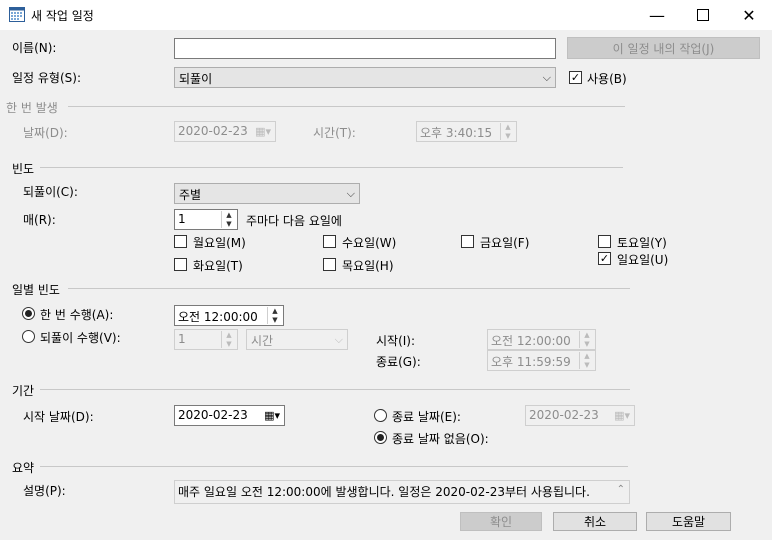 The image size is (772, 540). What do you see at coordinates (643, 260) in the screenshot?
I see `sunday-label: 일요일(U)` at bounding box center [643, 260].